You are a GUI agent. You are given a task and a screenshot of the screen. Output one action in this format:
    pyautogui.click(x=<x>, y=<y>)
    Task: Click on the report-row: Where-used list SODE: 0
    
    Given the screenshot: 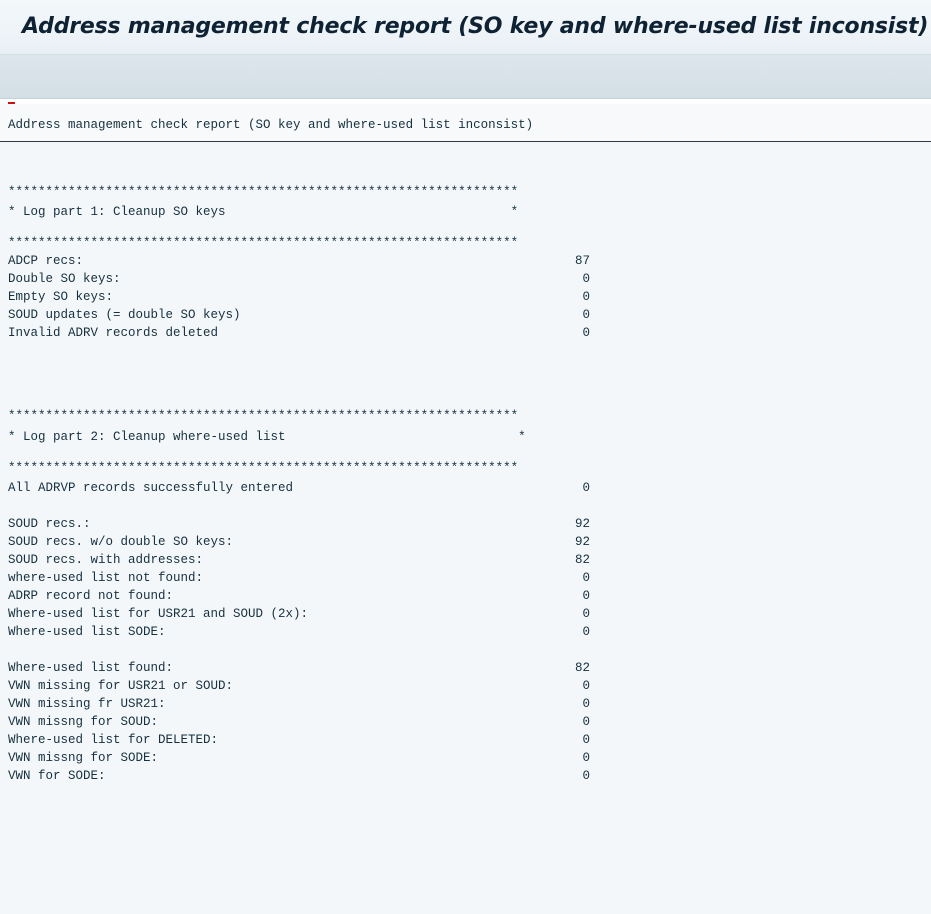 What is the action you would take?
    pyautogui.click(x=299, y=632)
    